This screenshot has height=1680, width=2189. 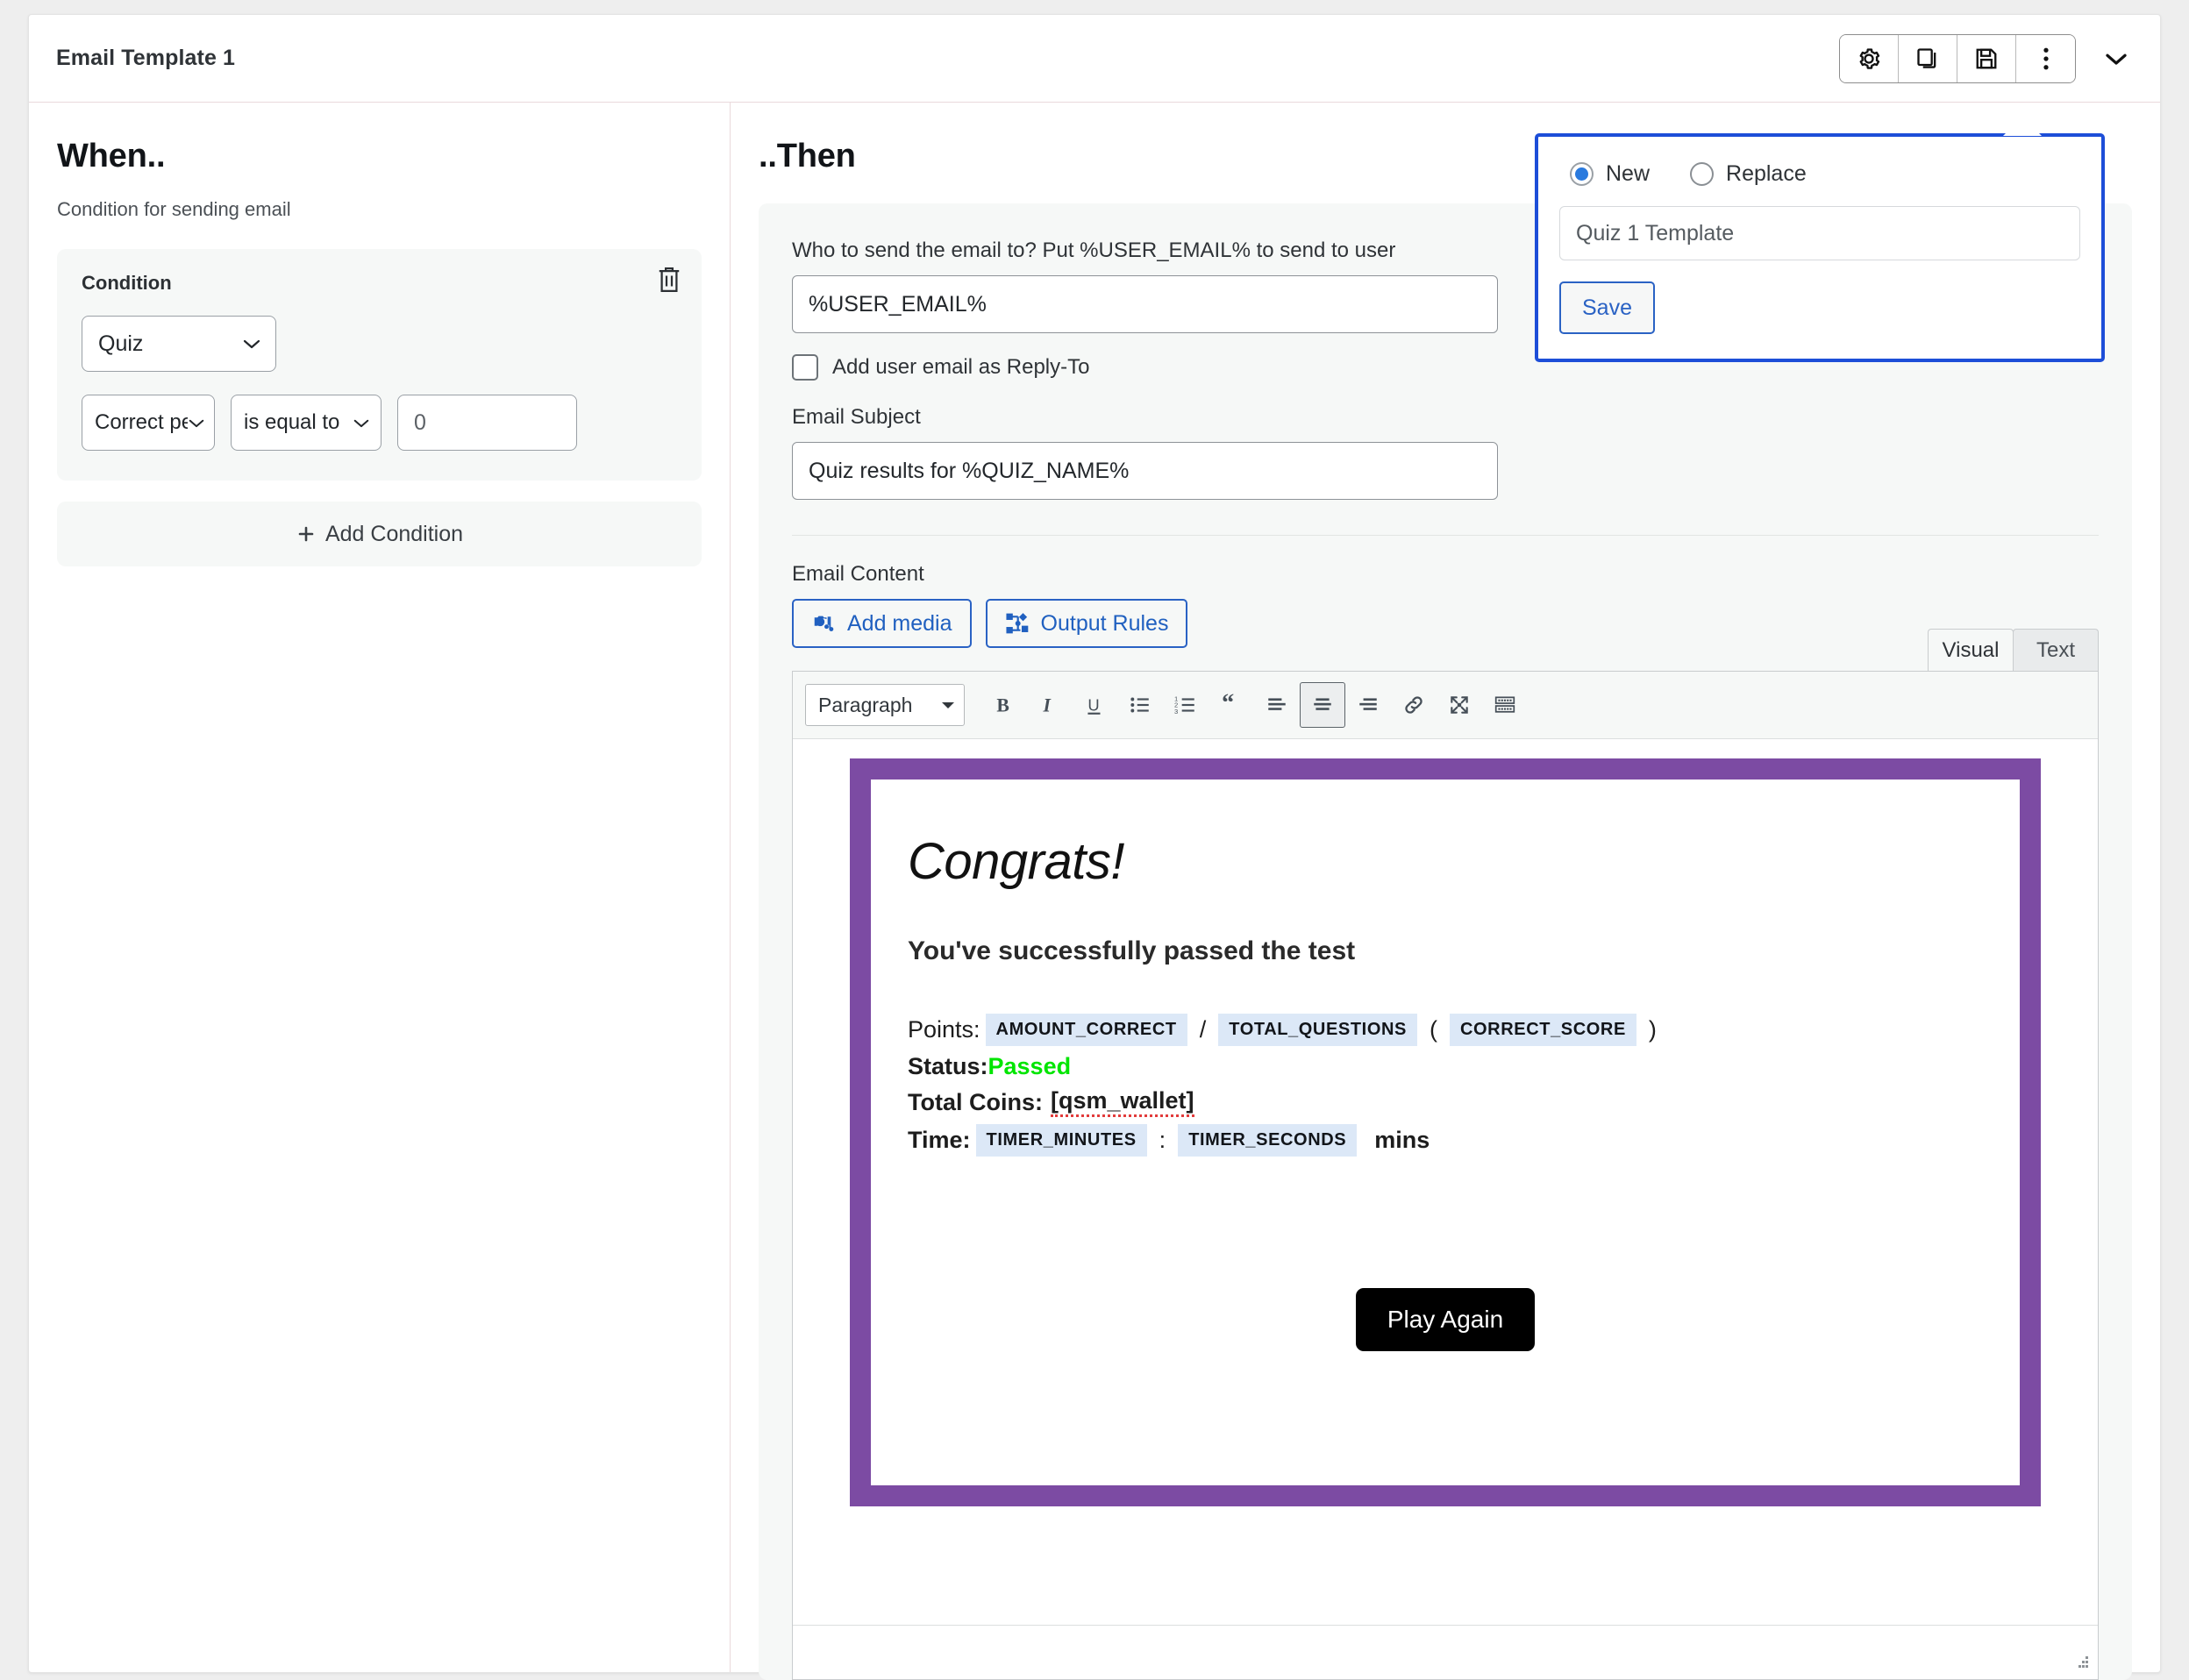 I want to click on email-content-label: Email Content, so click(x=858, y=574).